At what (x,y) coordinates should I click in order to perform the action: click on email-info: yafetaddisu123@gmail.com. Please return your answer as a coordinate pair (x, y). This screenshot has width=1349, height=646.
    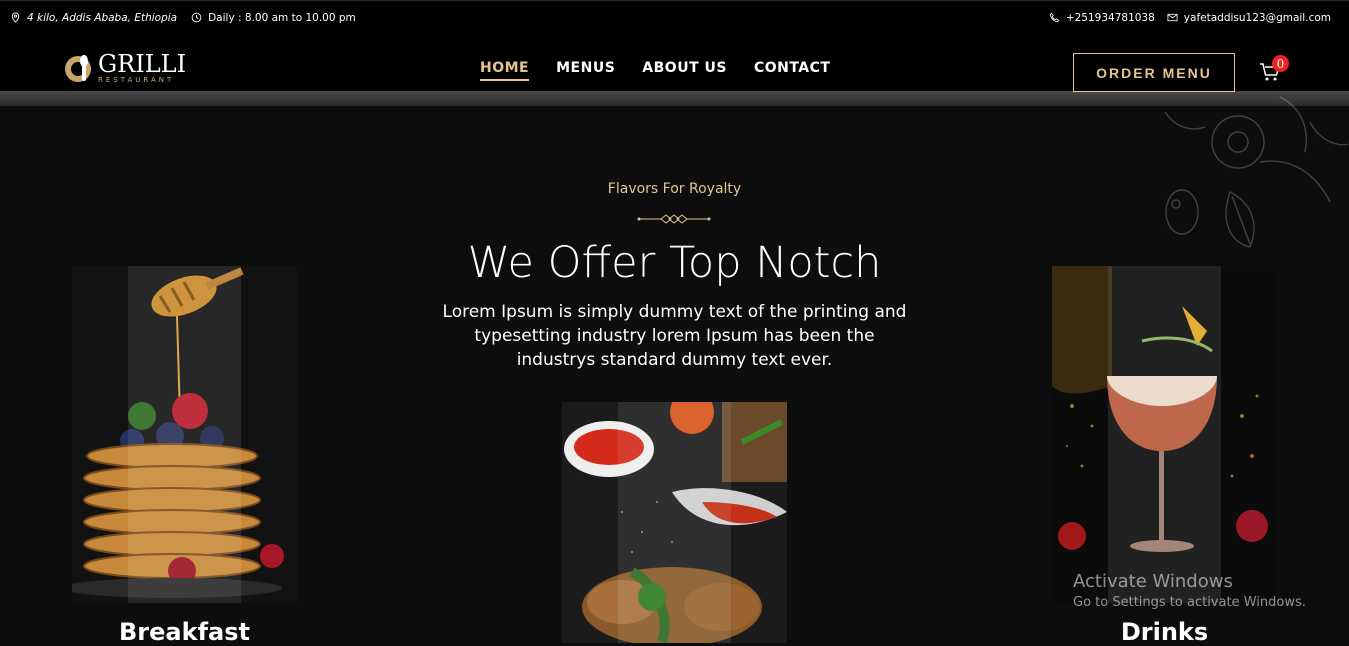
    Looking at the image, I should click on (1249, 18).